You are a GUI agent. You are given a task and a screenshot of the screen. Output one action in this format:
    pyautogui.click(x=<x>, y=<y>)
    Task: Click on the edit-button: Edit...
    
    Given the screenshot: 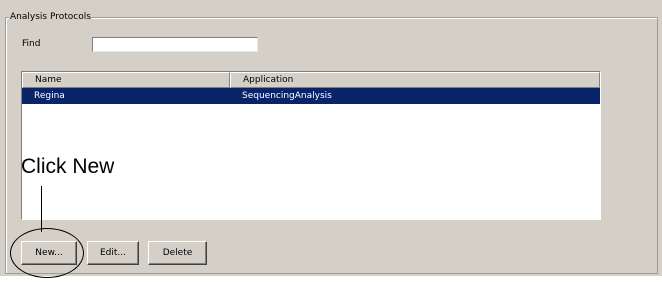 What is the action you would take?
    pyautogui.click(x=113, y=253)
    